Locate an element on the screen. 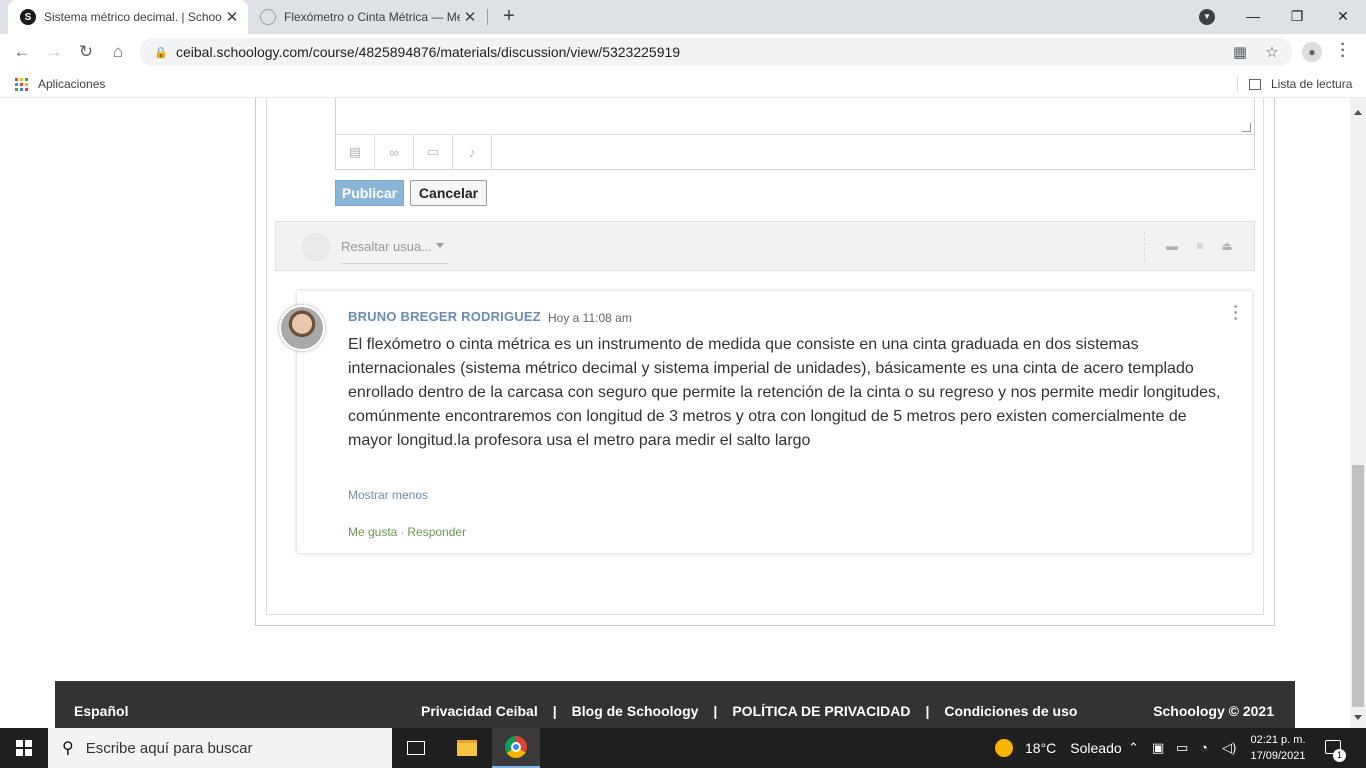  footer-copyright: Schoology © 2021 is located at coordinates (1213, 711).